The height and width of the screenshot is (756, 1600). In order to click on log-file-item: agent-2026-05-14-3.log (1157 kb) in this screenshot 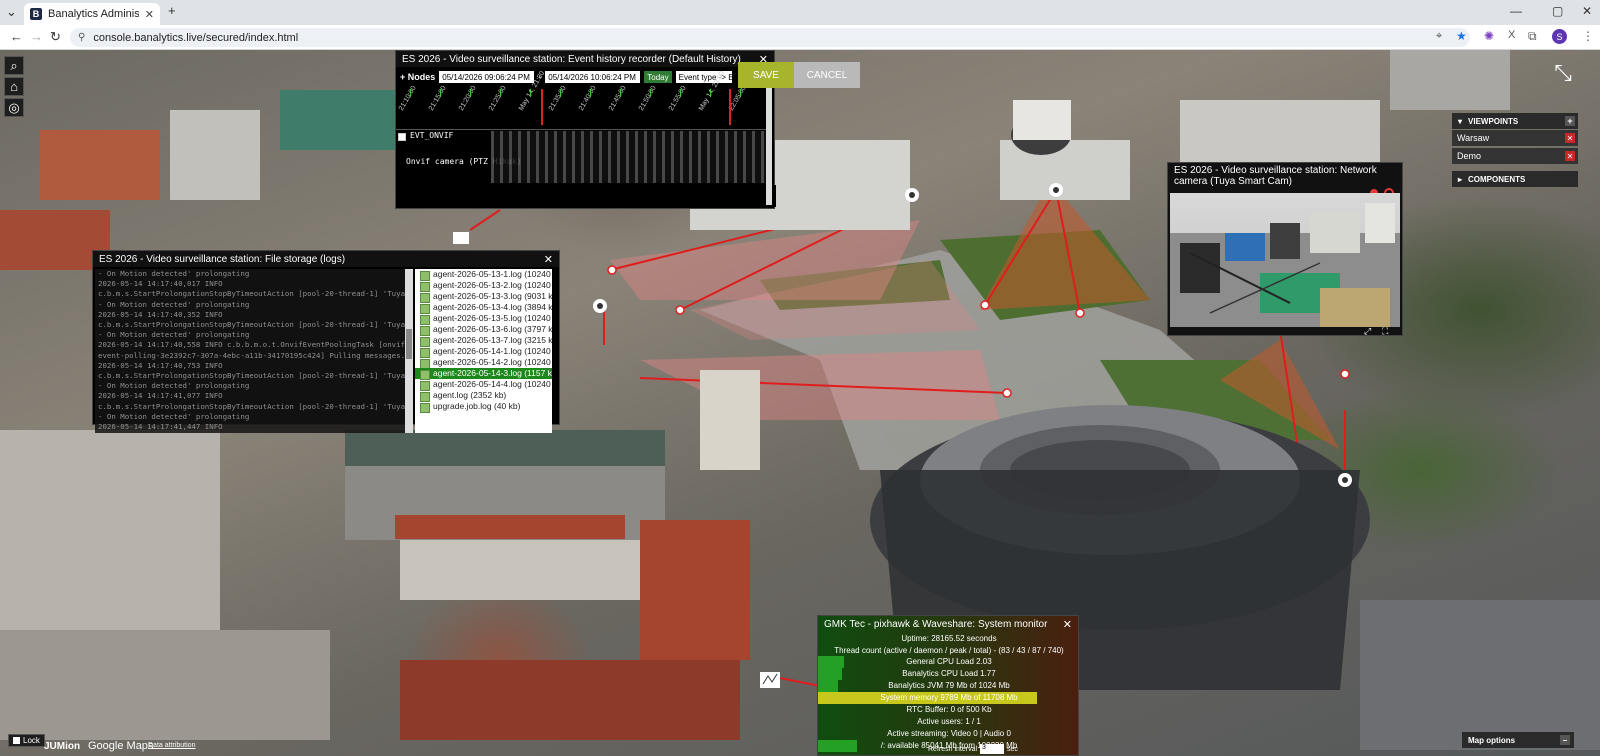, I will do `click(483, 374)`.